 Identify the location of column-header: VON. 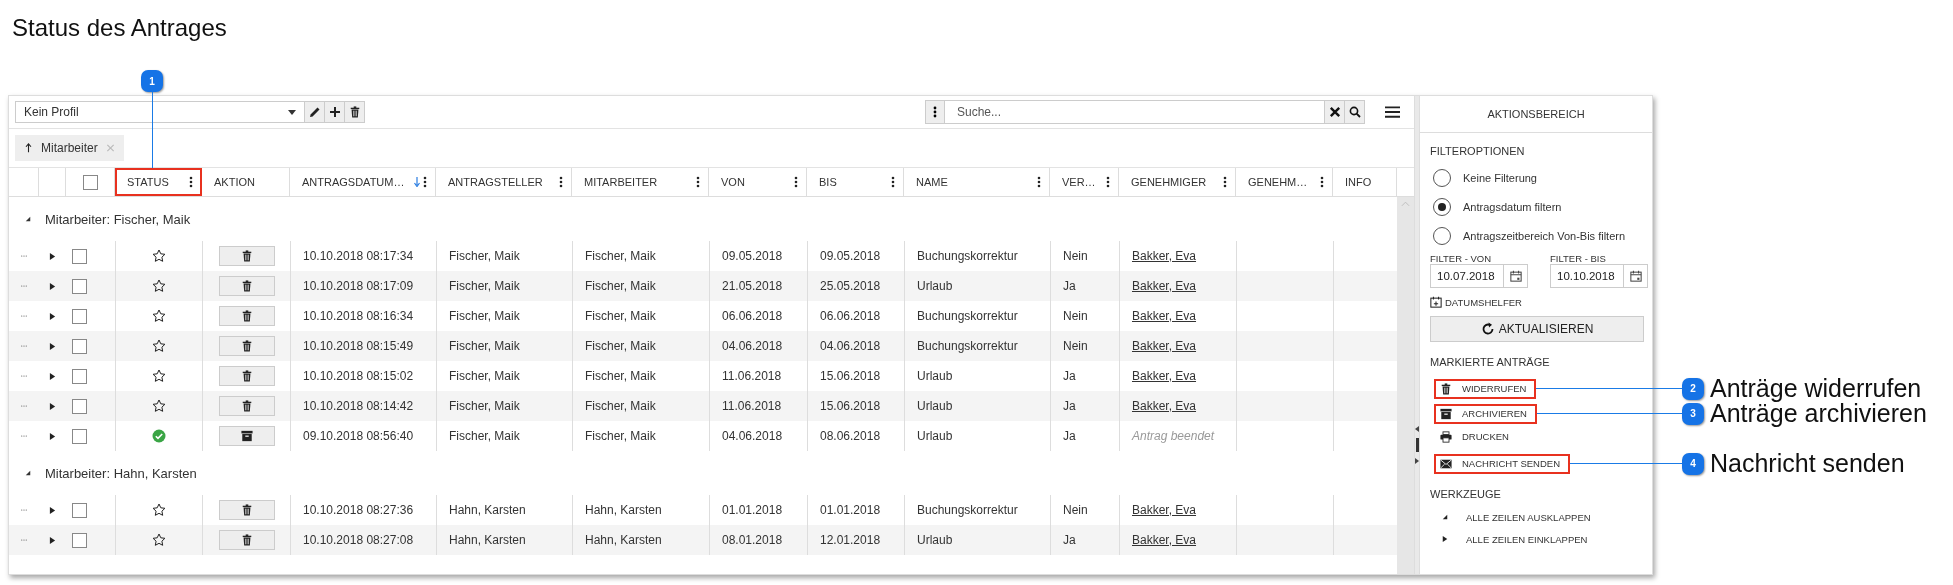
(758, 182).